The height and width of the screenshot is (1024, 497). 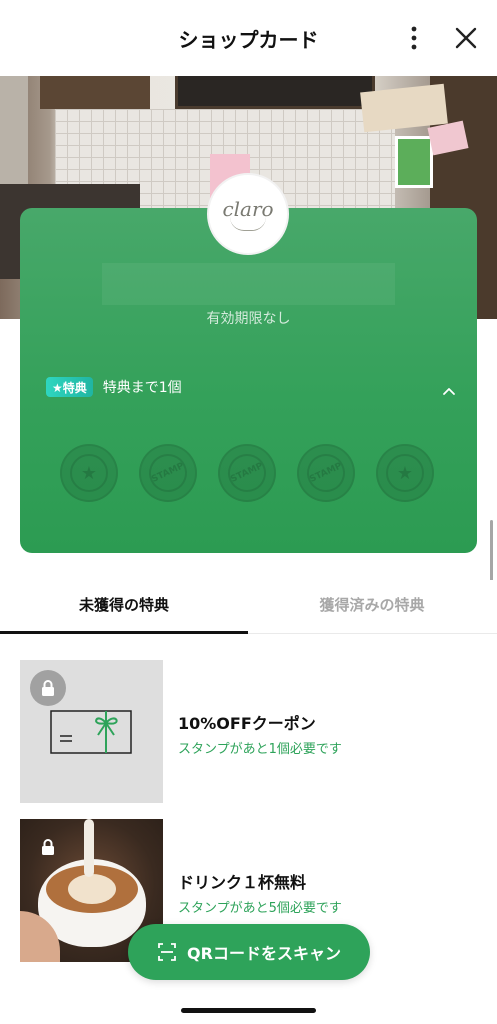 I want to click on chevron-up-icon, so click(x=449, y=388).